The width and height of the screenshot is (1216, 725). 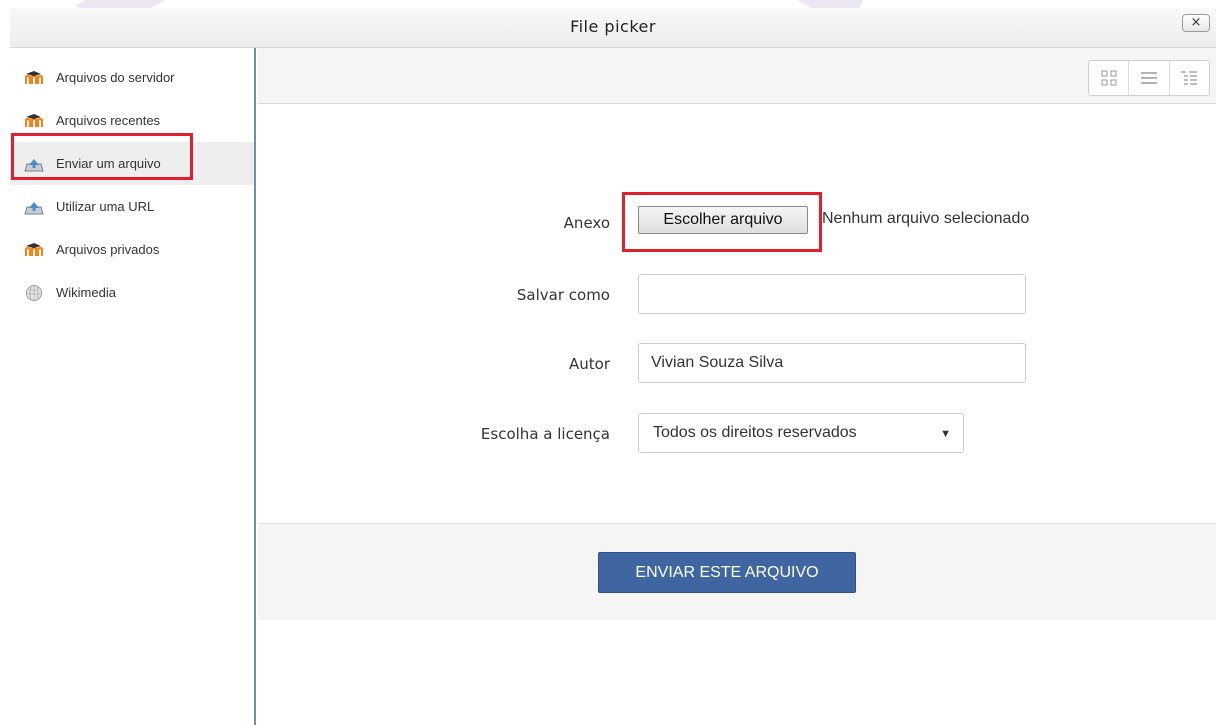 What do you see at coordinates (545, 434) in the screenshot?
I see `license-label: Escolha a licença` at bounding box center [545, 434].